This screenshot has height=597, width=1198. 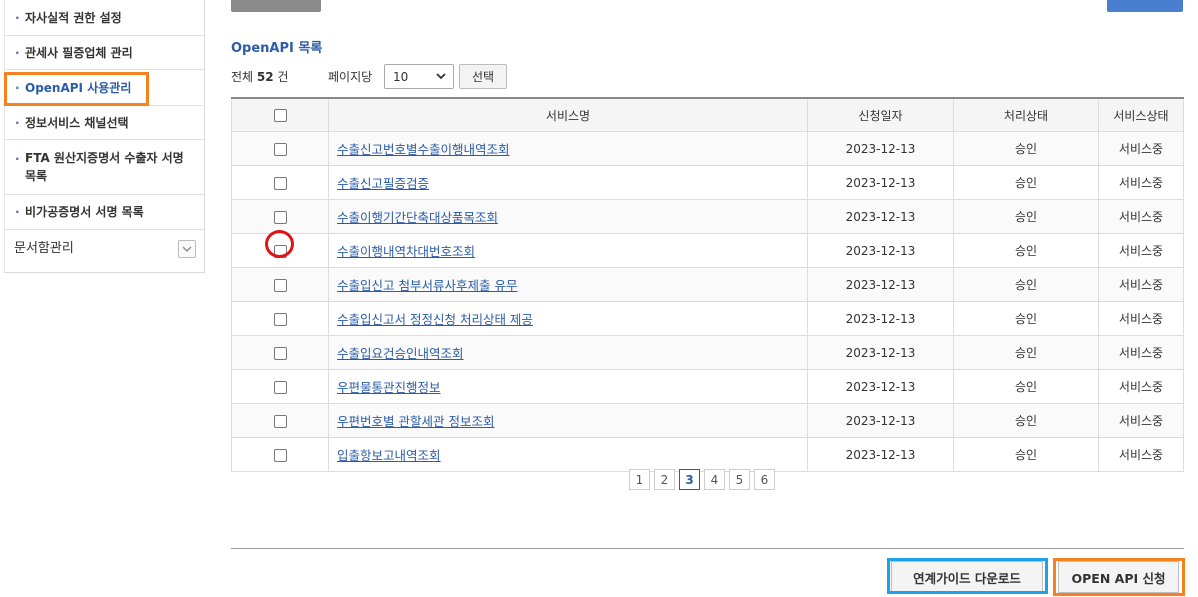 I want to click on top-left-button, so click(x=276, y=6).